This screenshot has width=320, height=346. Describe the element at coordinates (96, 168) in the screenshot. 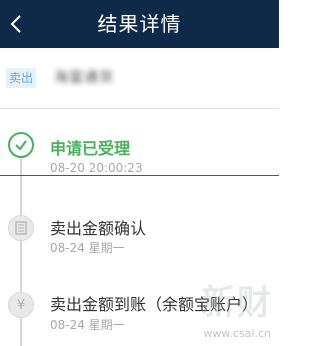

I see `step-1-time: 08-20 20:00:23` at that location.